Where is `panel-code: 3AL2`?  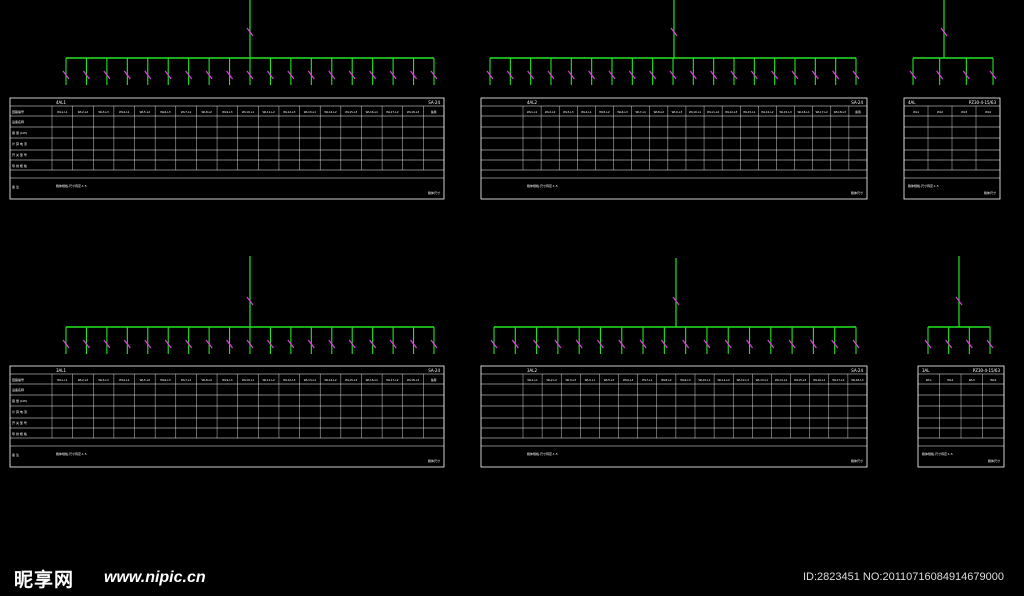 panel-code: 3AL2 is located at coordinates (532, 370).